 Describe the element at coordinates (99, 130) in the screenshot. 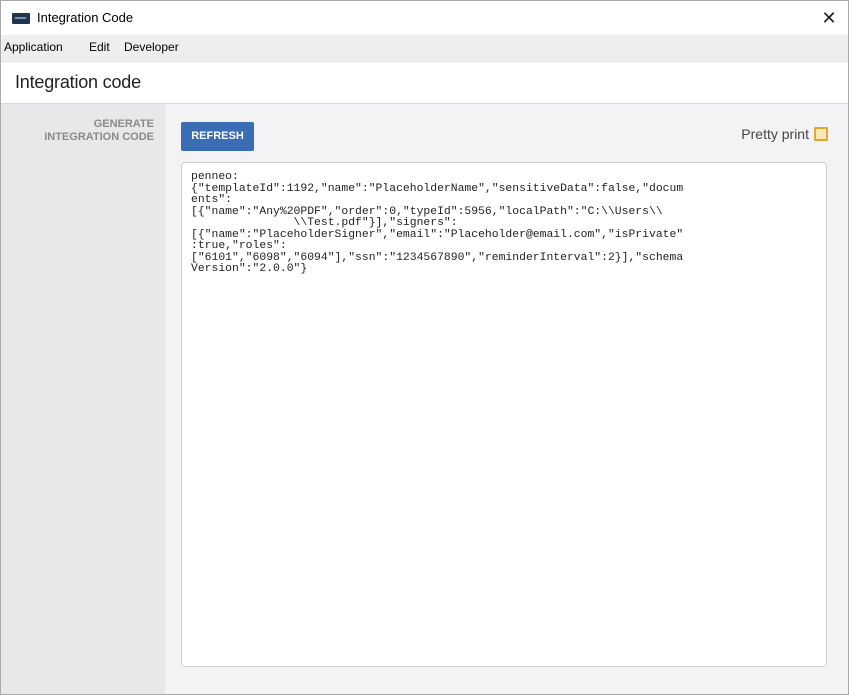

I see `sidebar-section-label: GENERATE INTEGRATION CODE` at that location.